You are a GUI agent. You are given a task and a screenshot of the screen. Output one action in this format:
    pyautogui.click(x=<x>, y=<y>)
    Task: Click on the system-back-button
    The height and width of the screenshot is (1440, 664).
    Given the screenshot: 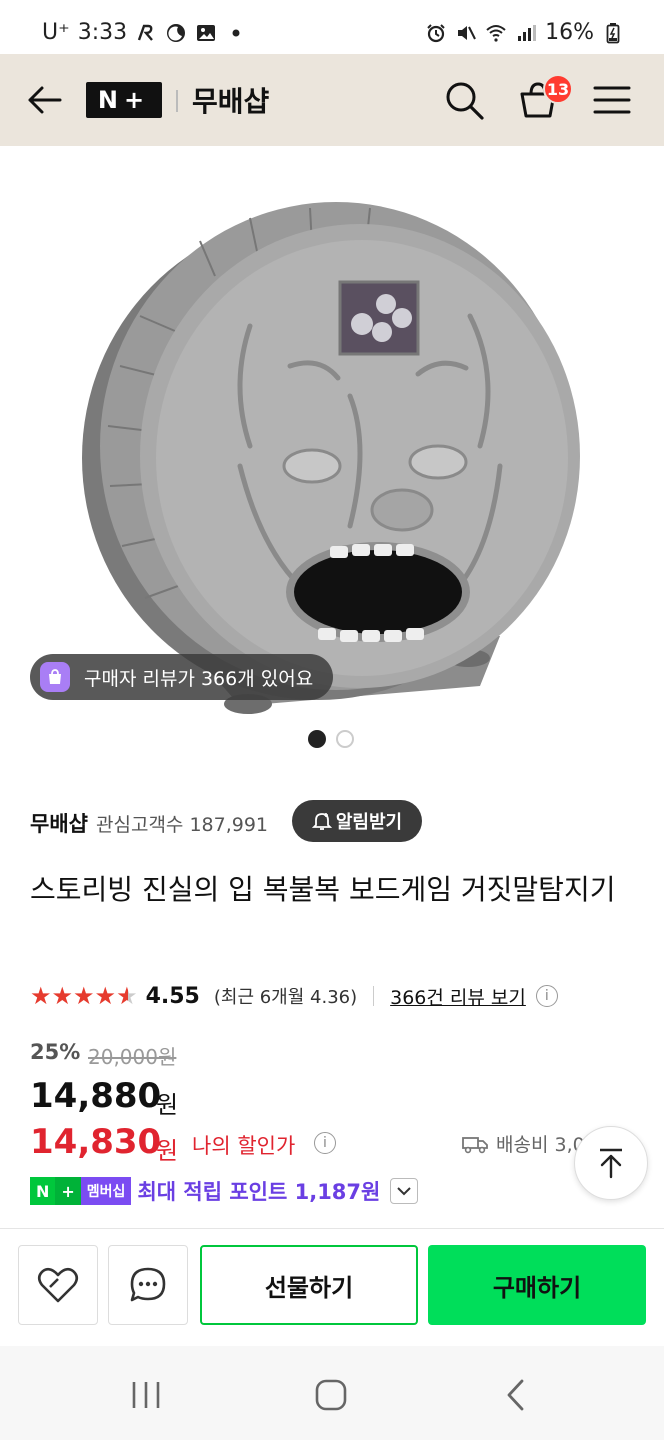 What is the action you would take?
    pyautogui.click(x=516, y=1397)
    